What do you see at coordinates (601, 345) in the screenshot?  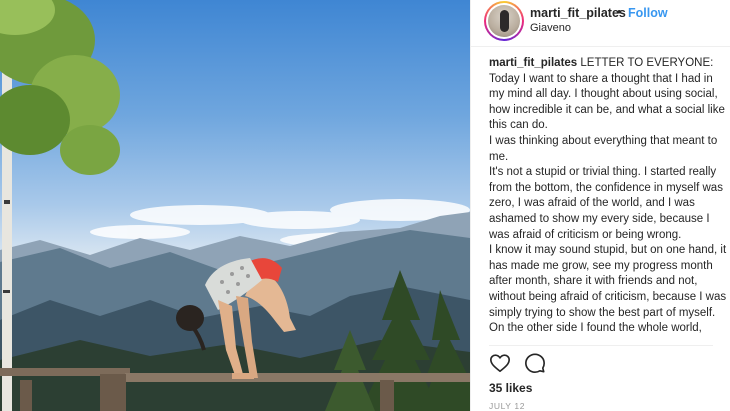 I see `divider` at bounding box center [601, 345].